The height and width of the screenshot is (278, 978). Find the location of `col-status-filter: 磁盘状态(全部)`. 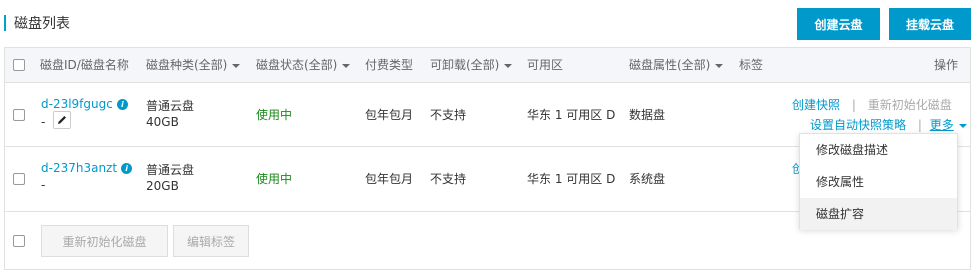

col-status-filter: 磁盘状态(全部) is located at coordinates (303, 65).